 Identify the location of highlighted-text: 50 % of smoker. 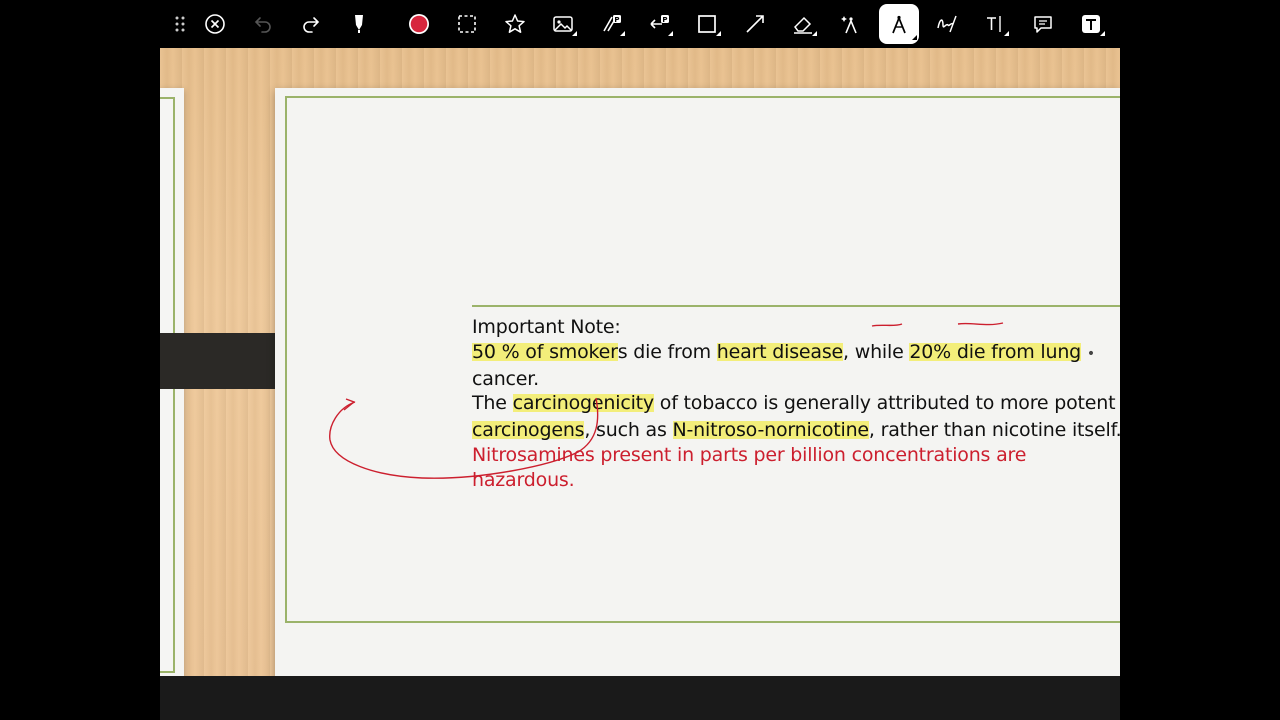
(545, 351).